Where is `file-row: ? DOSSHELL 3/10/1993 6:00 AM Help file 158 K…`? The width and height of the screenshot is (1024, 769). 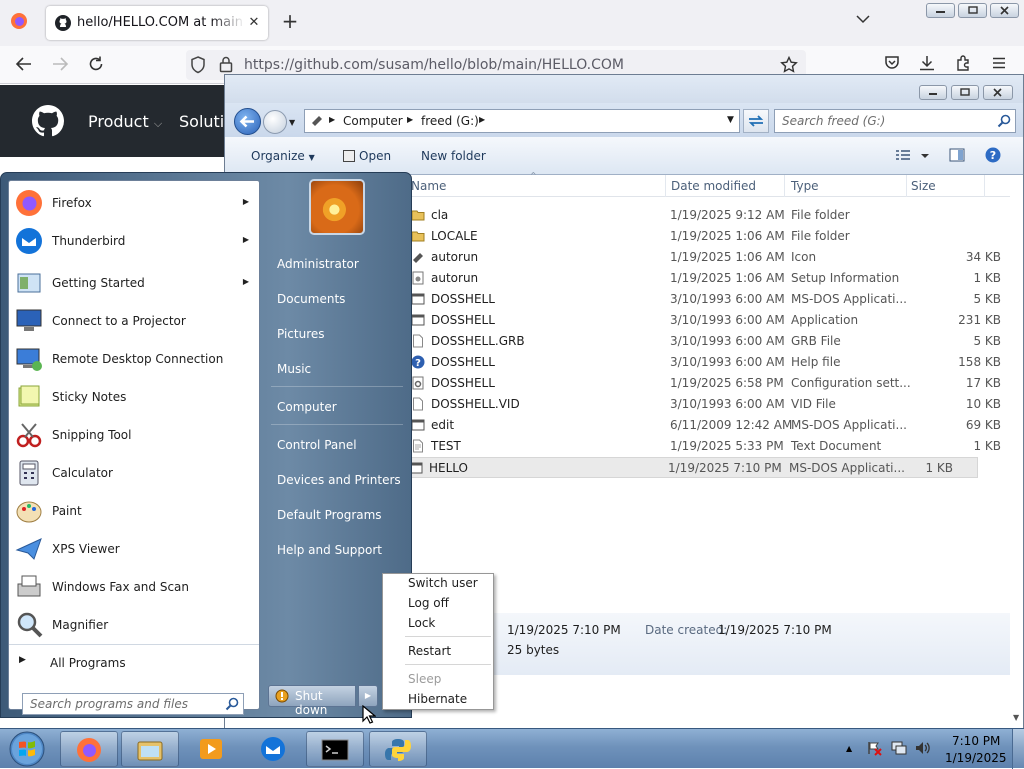
file-row: ? DOSSHELL 3/10/1993 6:00 AM Help file 158 K… is located at coordinates (716, 362).